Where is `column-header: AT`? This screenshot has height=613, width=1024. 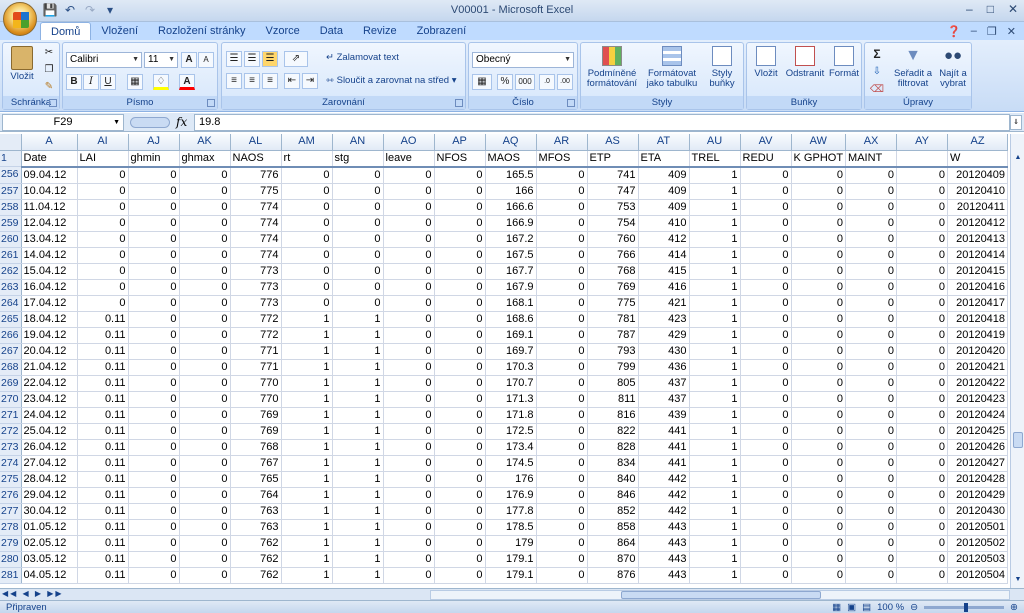
column-header: AT is located at coordinates (664, 142).